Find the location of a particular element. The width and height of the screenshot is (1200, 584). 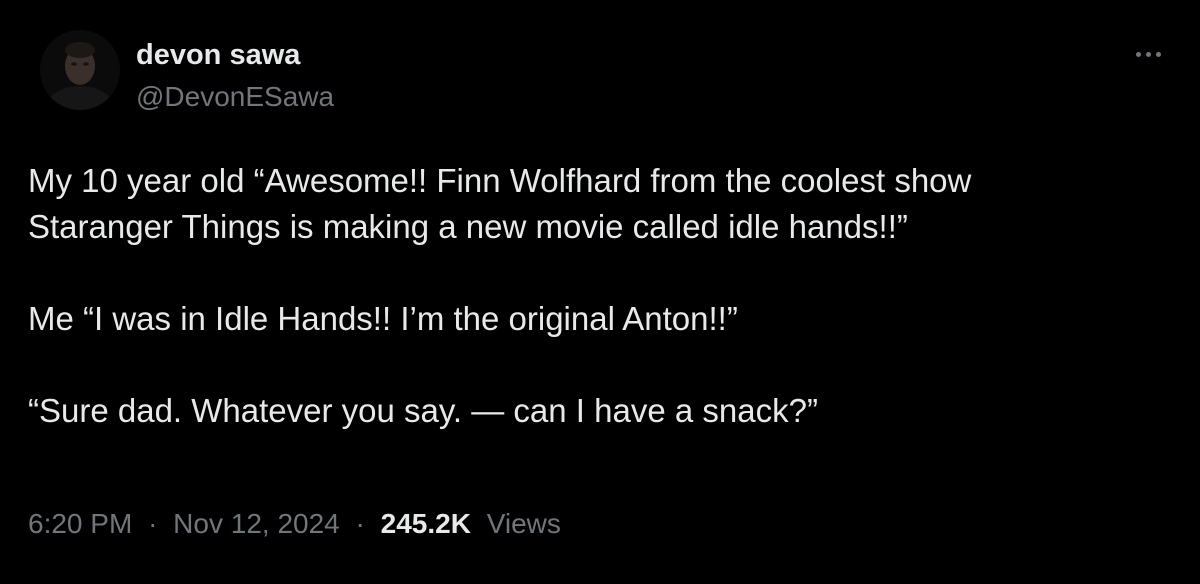

tweet-header: devon sawa @DevonESawa is located at coordinates (187, 72).